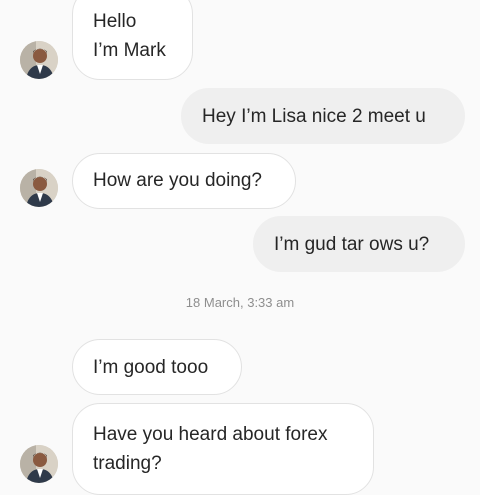  What do you see at coordinates (223, 449) in the screenshot?
I see `message-bubble-incoming: Have you heard about forex trading?` at bounding box center [223, 449].